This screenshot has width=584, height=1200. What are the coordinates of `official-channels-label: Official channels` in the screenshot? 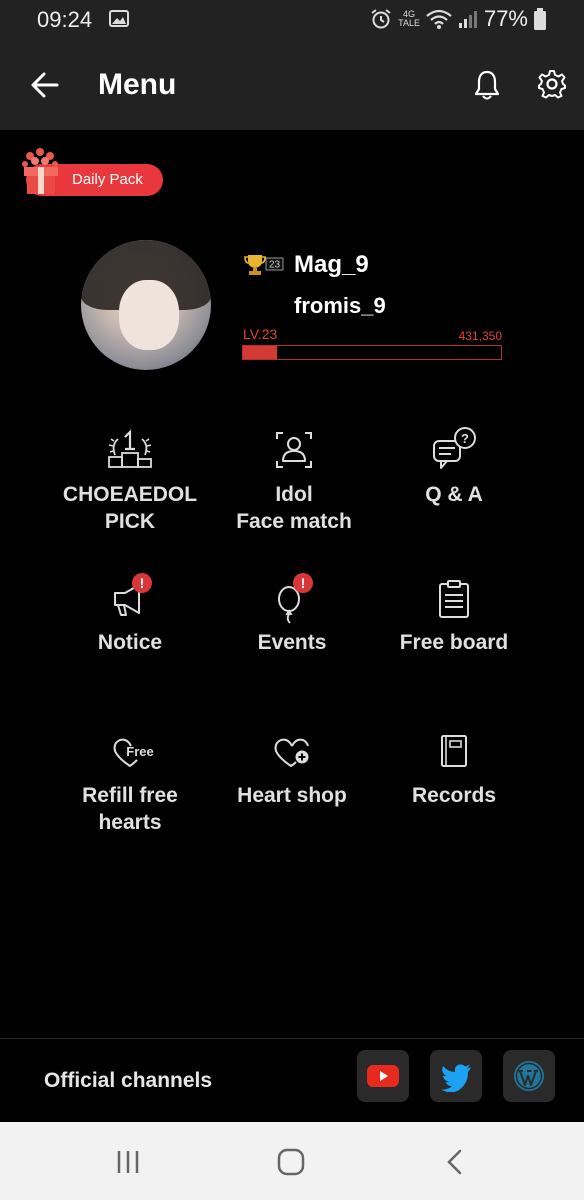 It's located at (128, 1080).